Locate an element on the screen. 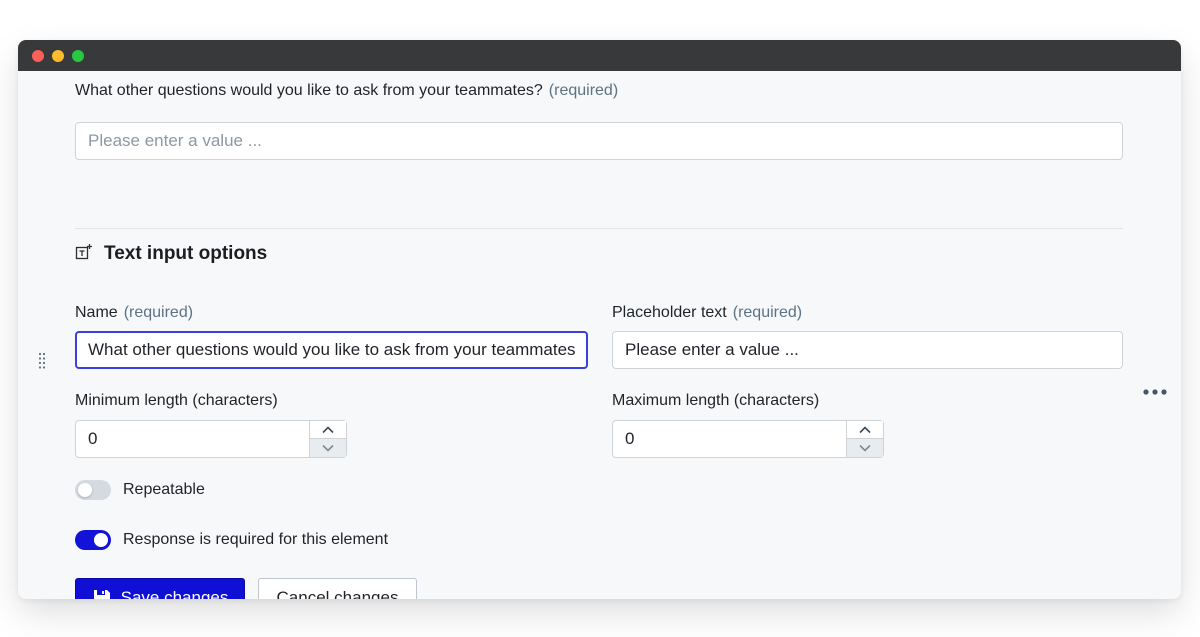  drag-handle-icon is located at coordinates (42, 361).